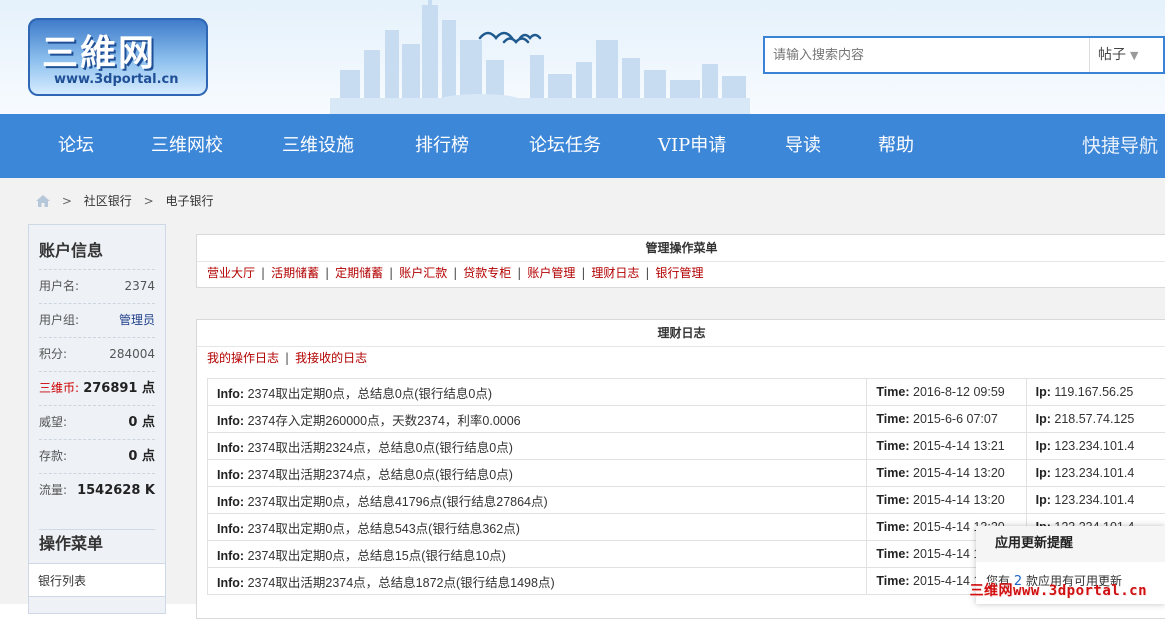 The height and width of the screenshot is (619, 1165). Describe the element at coordinates (551, 273) in the screenshot. I see `link-account-manage: 账户管理` at that location.